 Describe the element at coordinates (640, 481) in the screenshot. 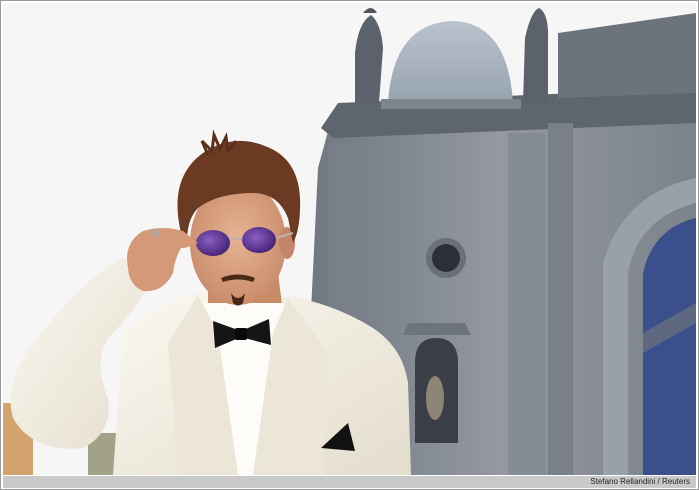

I see `photo-credit: Stefano Rellandini / Reuters` at that location.